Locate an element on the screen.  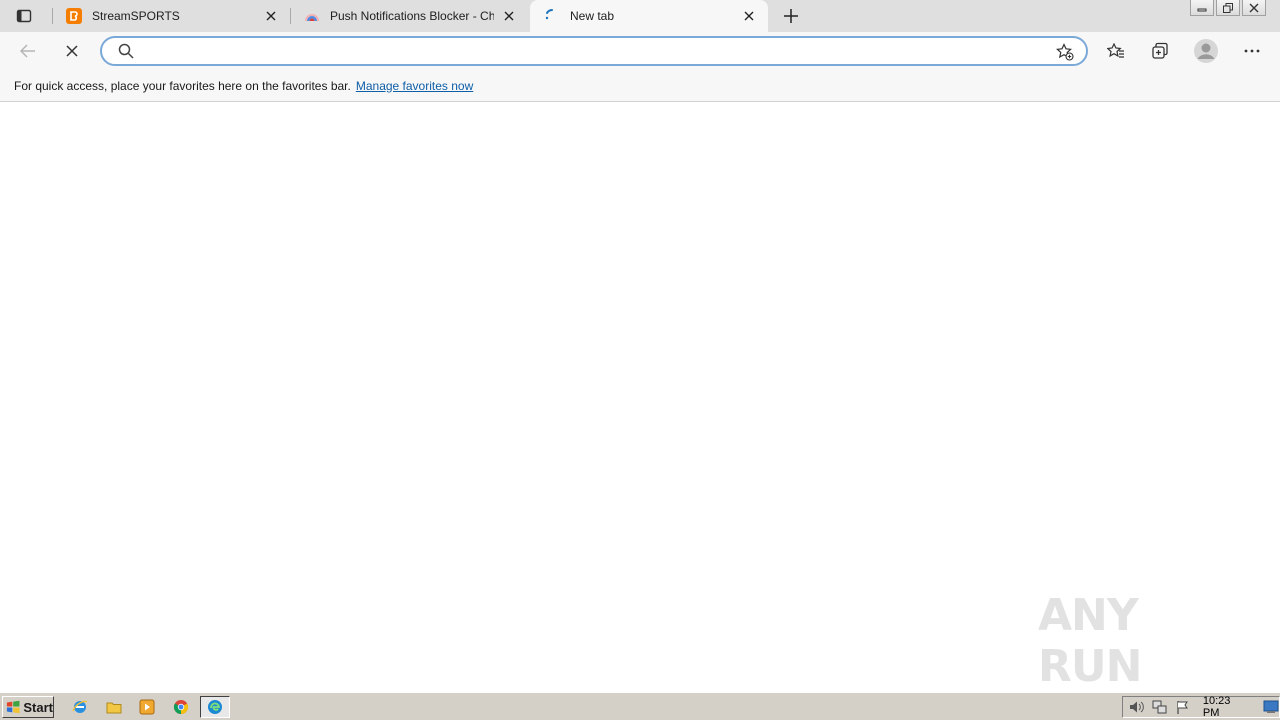
tab-title: StreamSPORTS is located at coordinates (136, 16).